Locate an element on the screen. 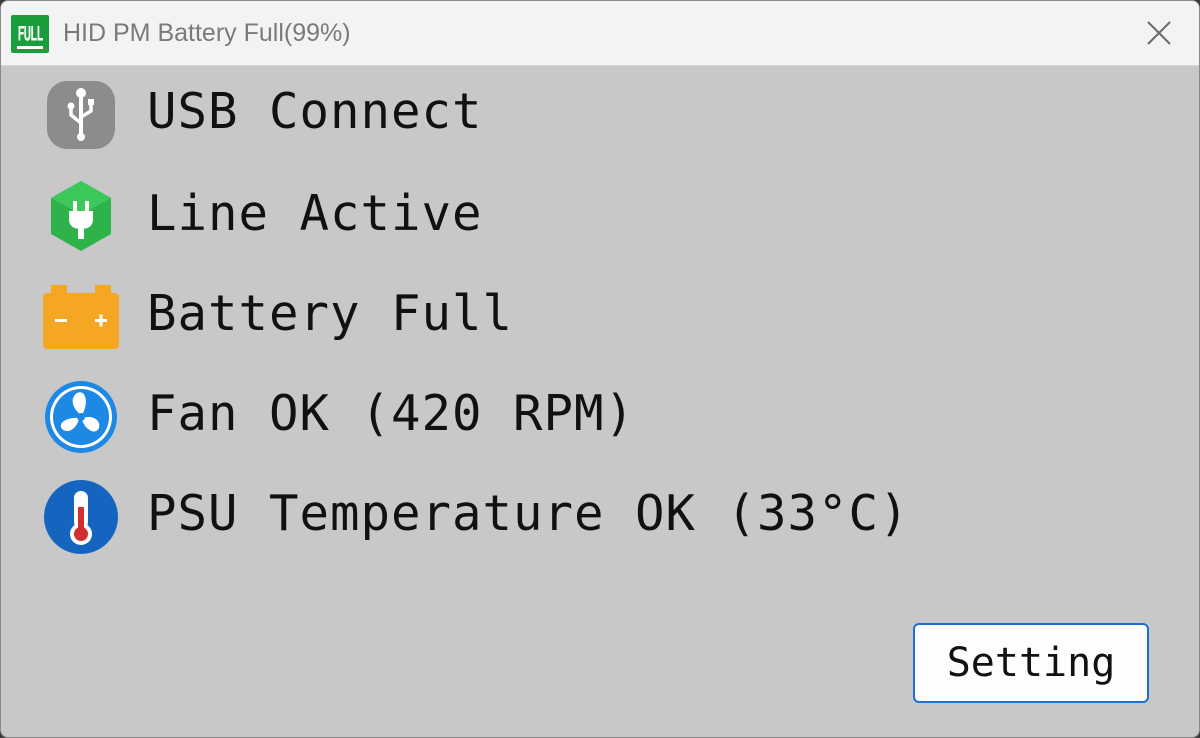  close-button is located at coordinates (1159, 33).